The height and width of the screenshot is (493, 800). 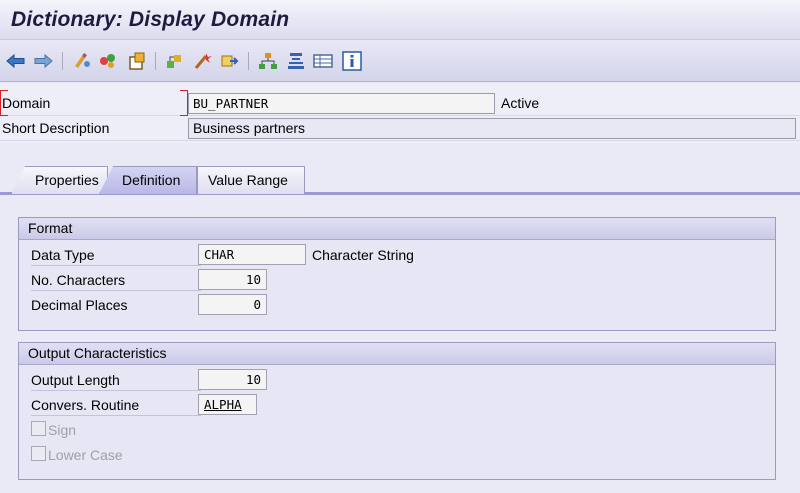 What do you see at coordinates (203, 61) in the screenshot?
I see `check-icon` at bounding box center [203, 61].